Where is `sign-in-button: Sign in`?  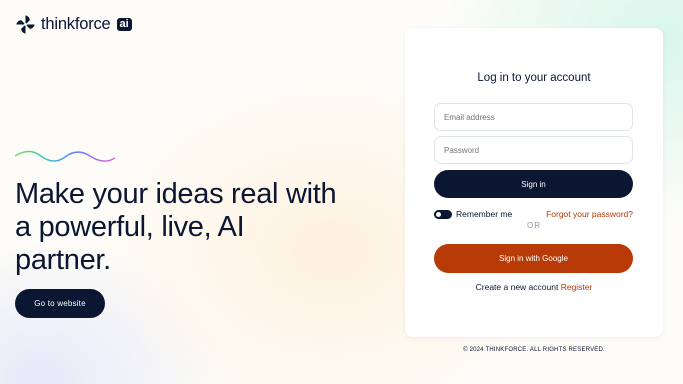 sign-in-button: Sign in is located at coordinates (533, 184).